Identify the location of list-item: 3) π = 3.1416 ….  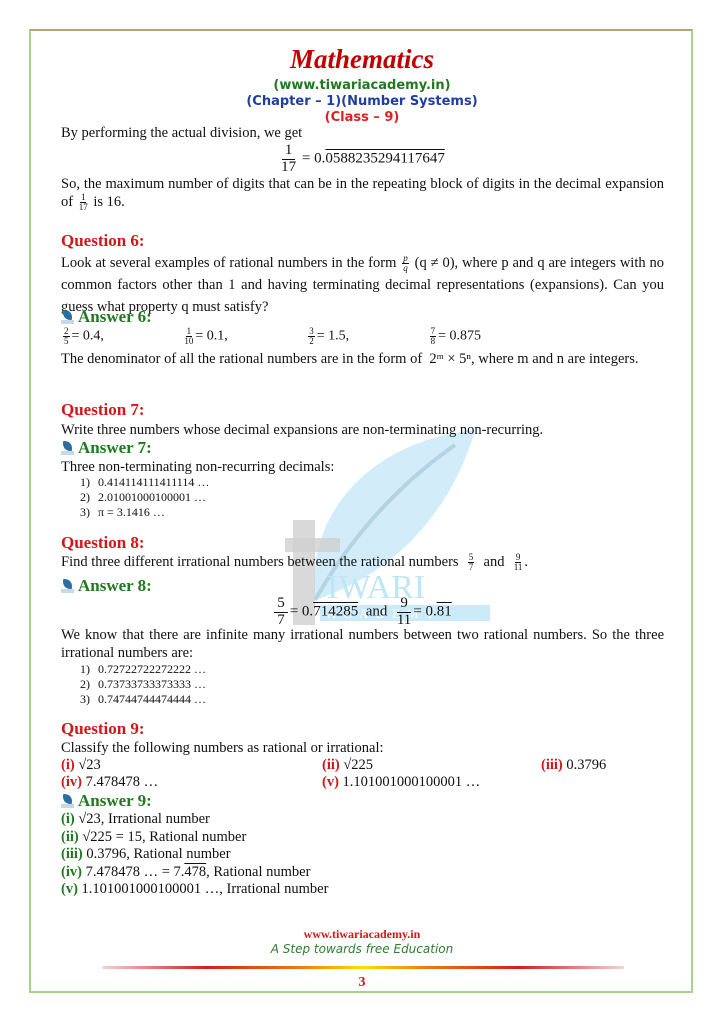
(122, 512).